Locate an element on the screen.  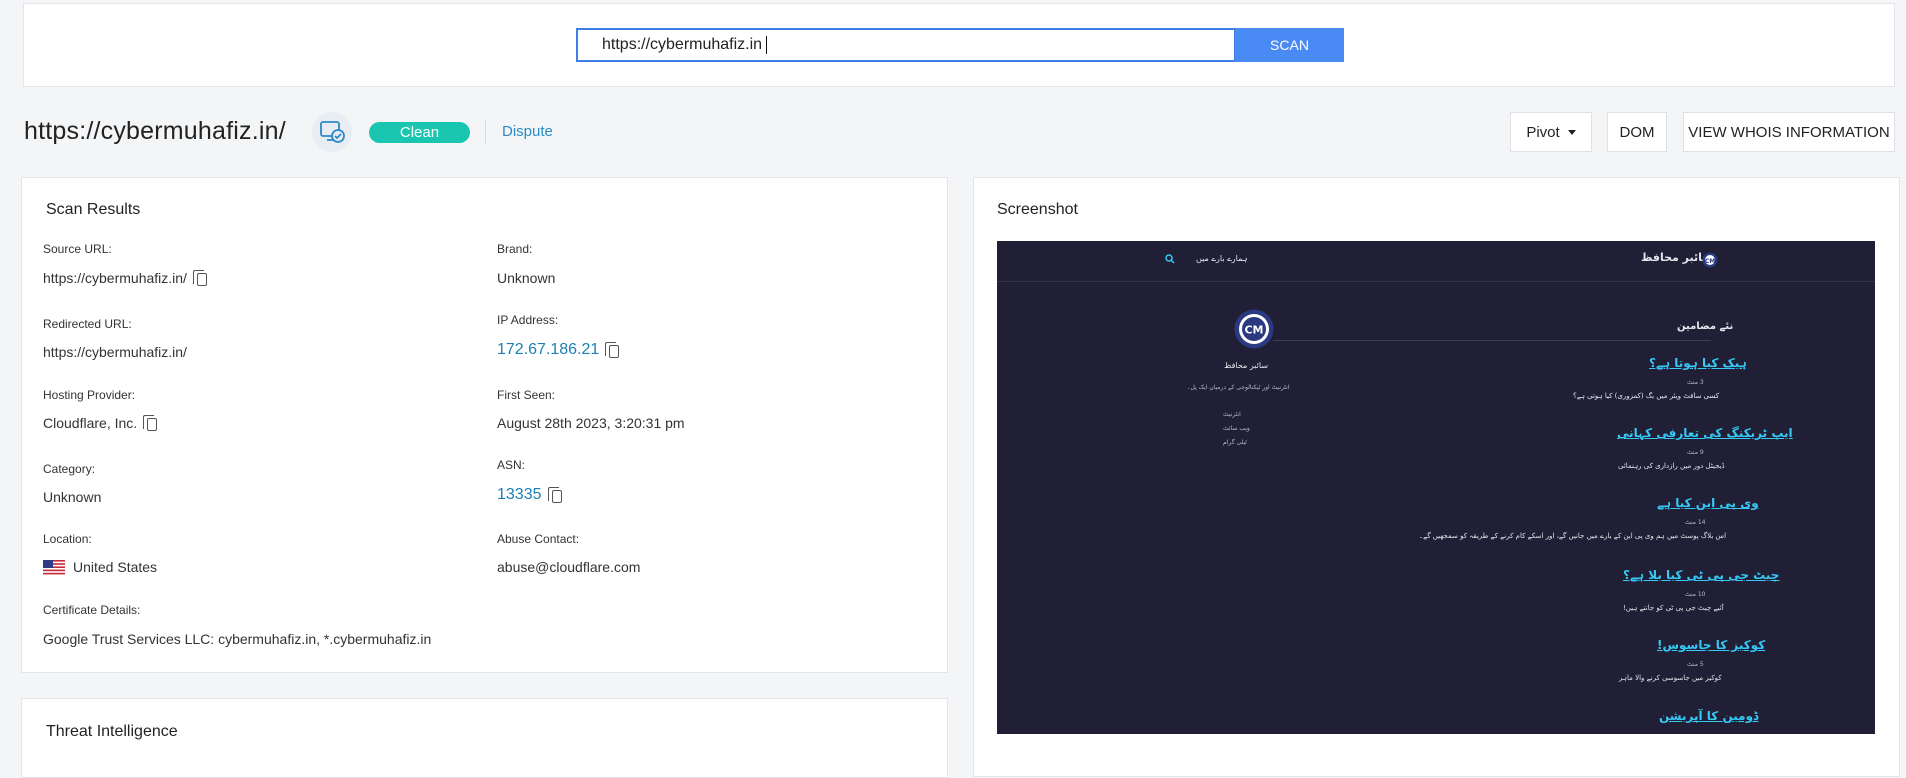
divider is located at coordinates (485, 132).